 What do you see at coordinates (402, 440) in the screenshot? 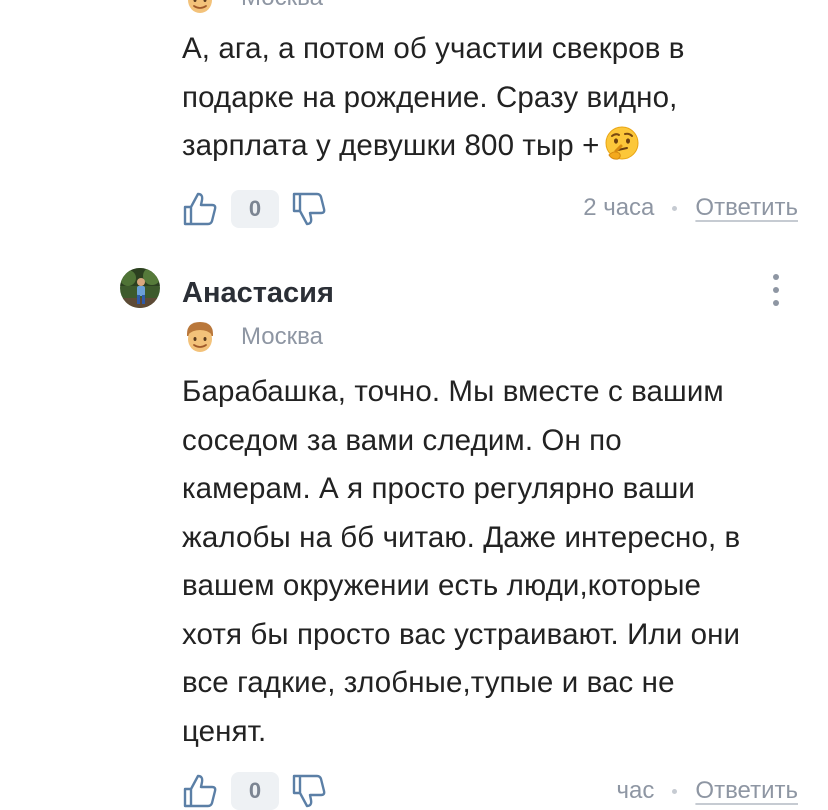
I see `comment-line: соседом за вами следим. Он по` at bounding box center [402, 440].